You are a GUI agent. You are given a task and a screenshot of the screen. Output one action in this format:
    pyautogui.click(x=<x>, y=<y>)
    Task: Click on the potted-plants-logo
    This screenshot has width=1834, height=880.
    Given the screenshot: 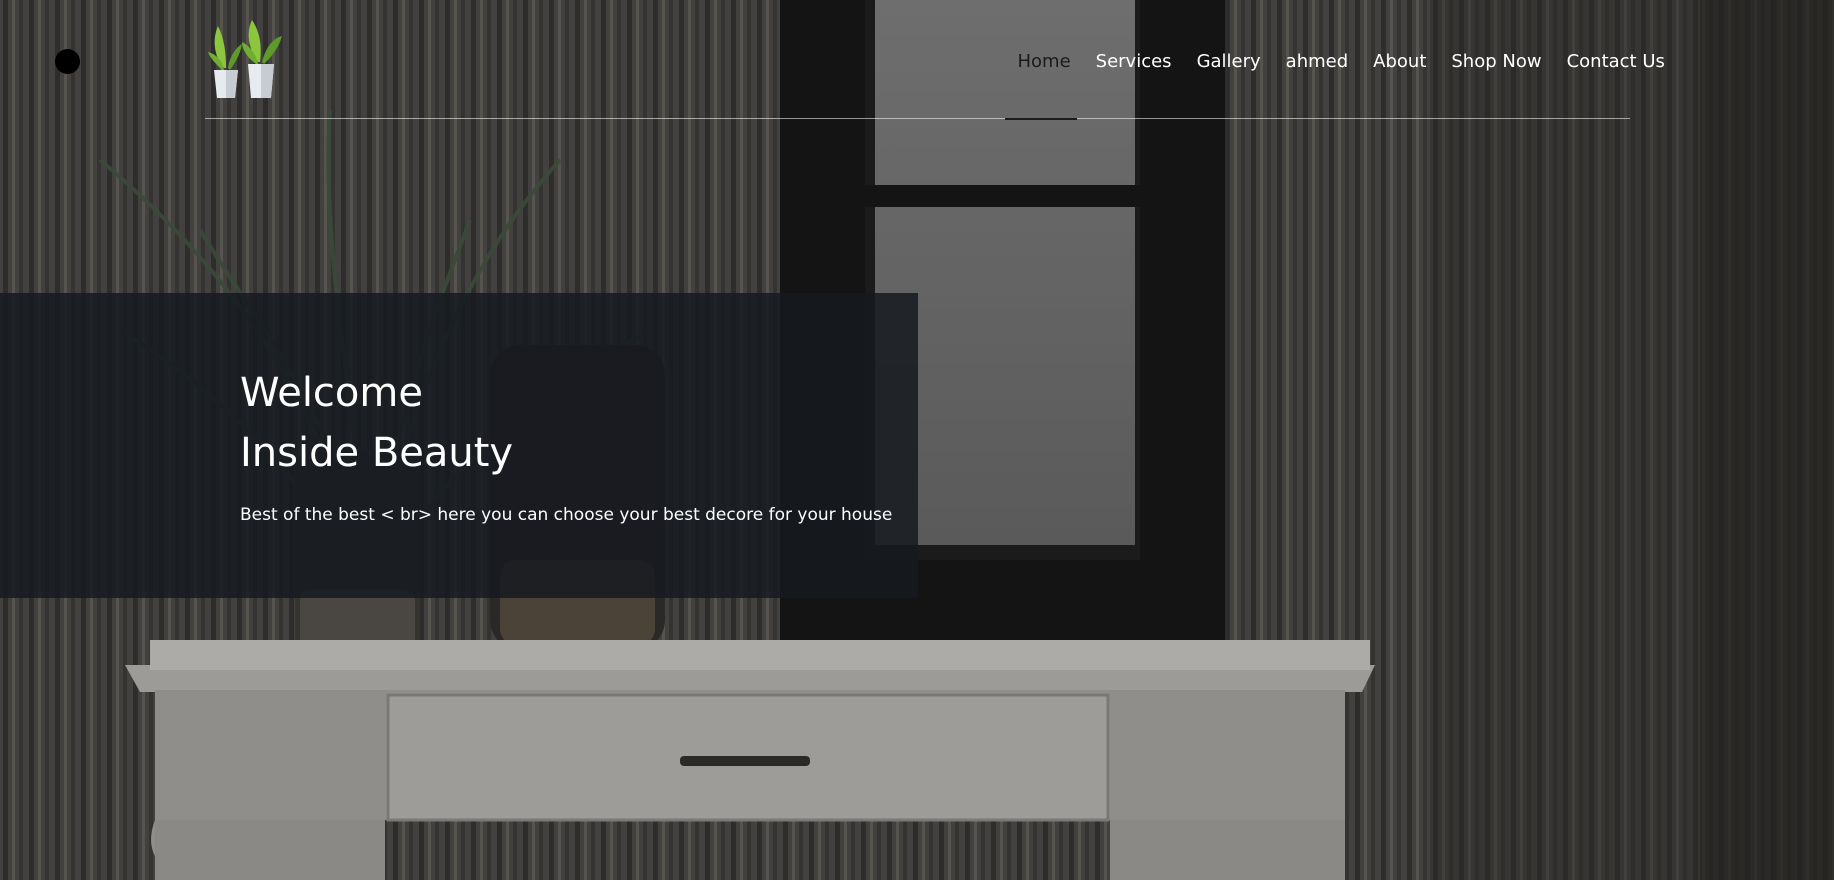 What is the action you would take?
    pyautogui.click(x=246, y=59)
    